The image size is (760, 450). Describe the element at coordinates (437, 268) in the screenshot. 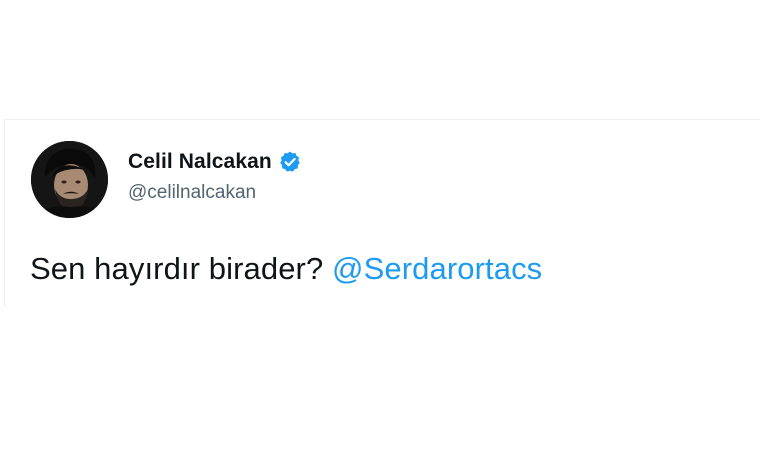

I see `mention-link: @Serdarortacs` at that location.